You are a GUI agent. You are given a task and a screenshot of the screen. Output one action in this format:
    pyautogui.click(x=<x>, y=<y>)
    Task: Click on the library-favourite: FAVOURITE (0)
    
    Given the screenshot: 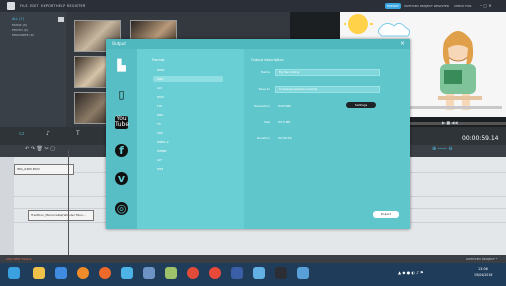 What is the action you would take?
    pyautogui.click(x=23, y=35)
    